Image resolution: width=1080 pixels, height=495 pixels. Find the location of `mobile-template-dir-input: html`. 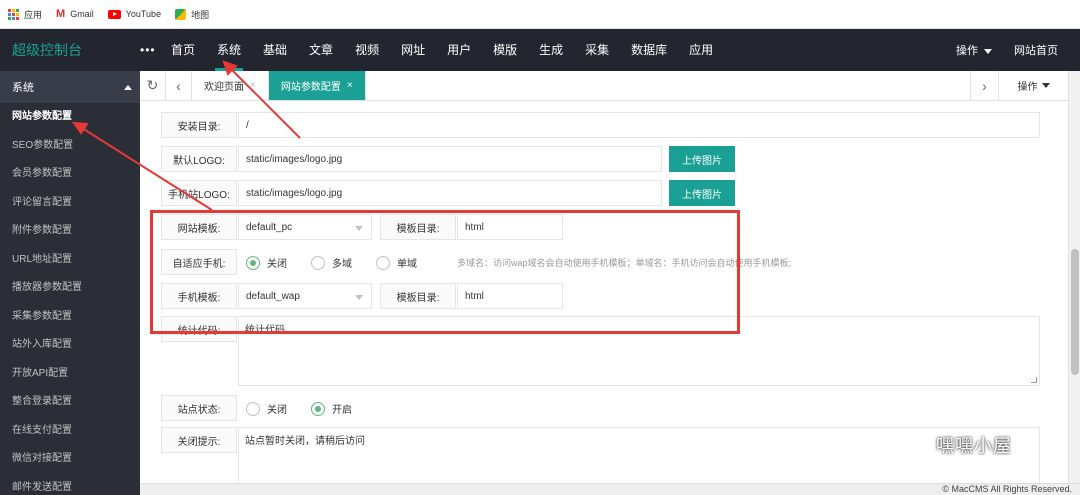

mobile-template-dir-input: html is located at coordinates (510, 296).